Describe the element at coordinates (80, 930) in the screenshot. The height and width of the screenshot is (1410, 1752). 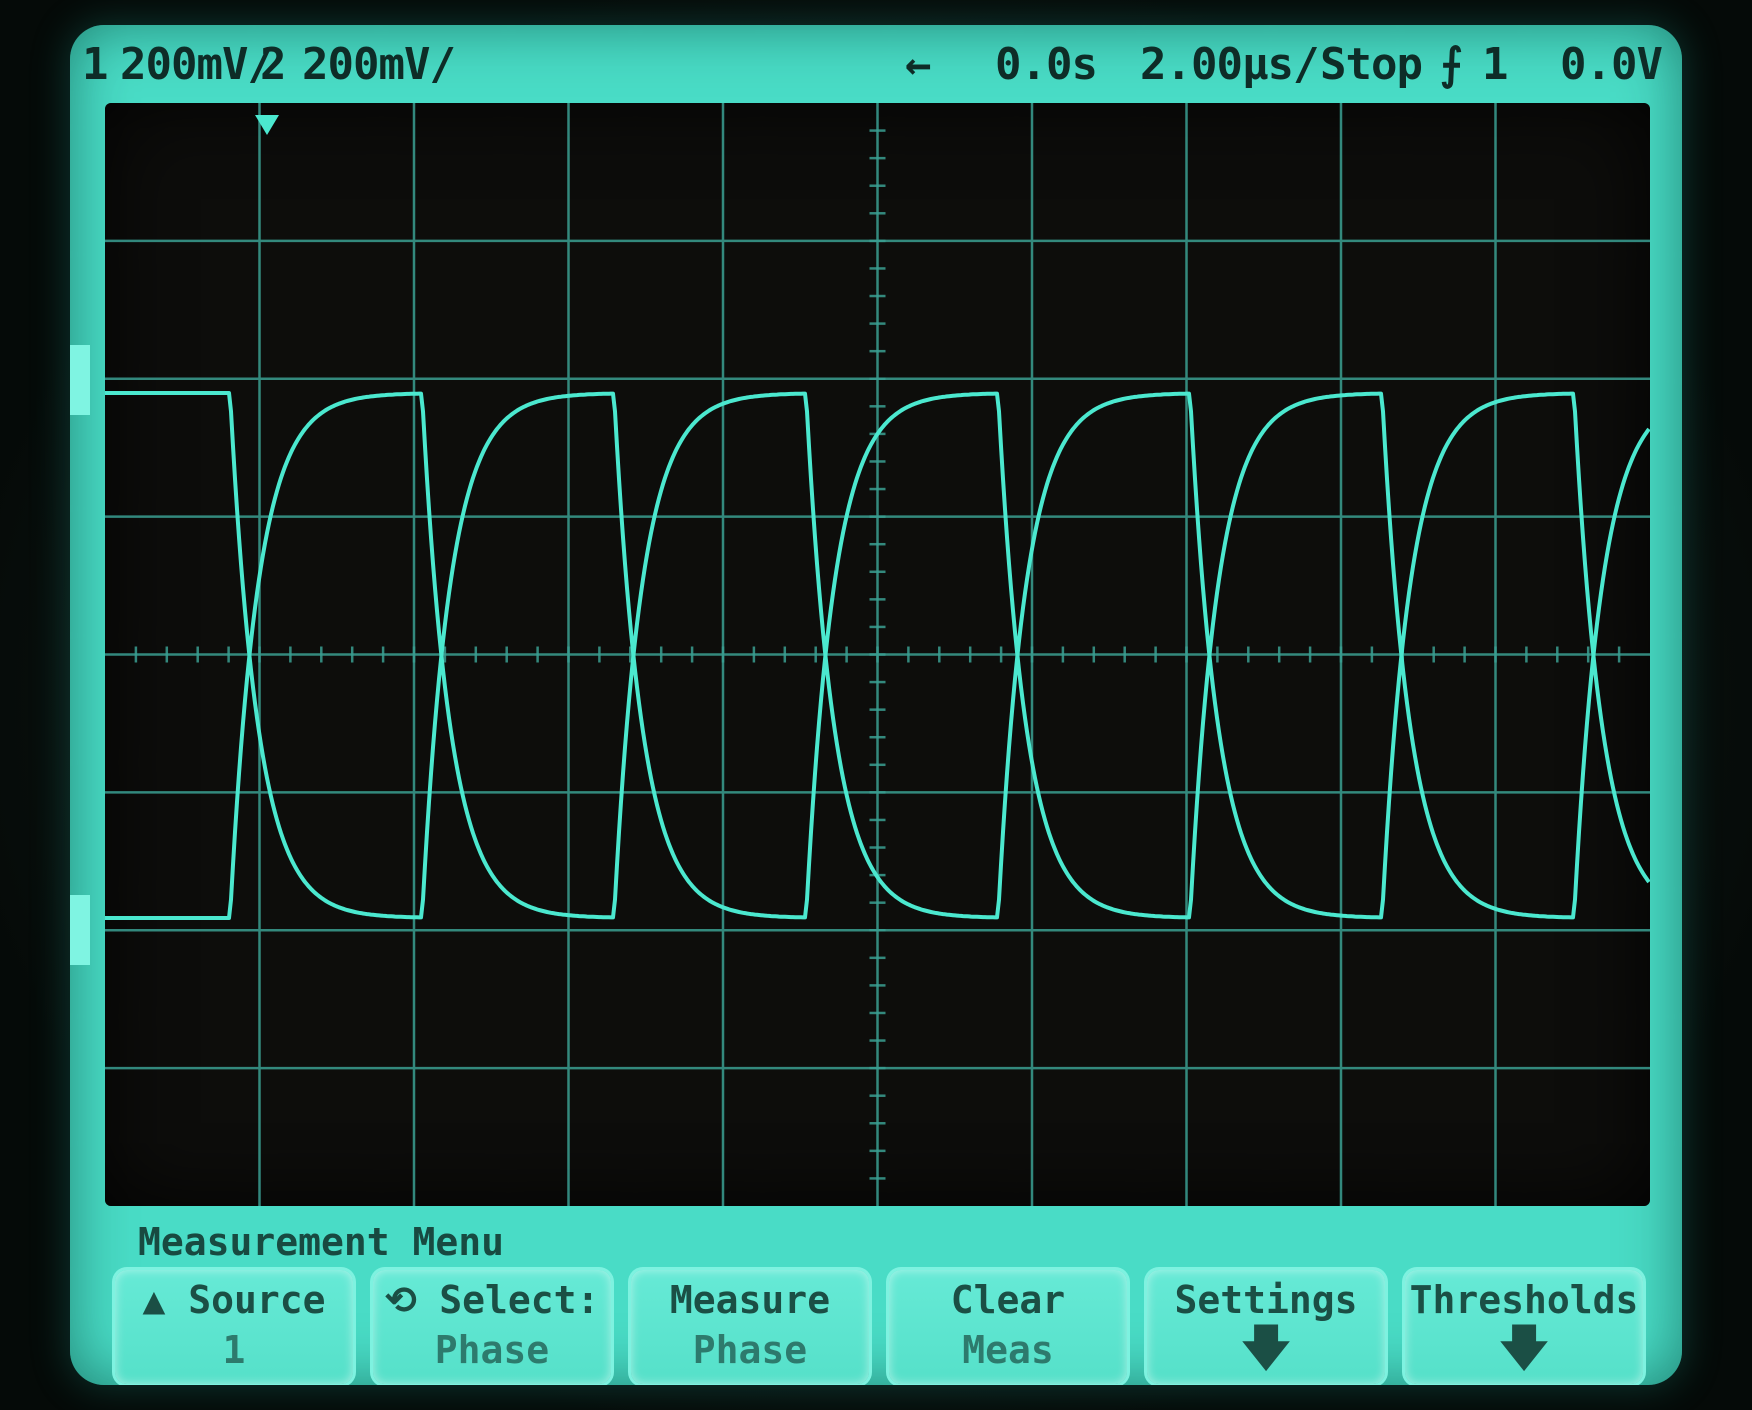
I see `ch2-ground-marker` at that location.